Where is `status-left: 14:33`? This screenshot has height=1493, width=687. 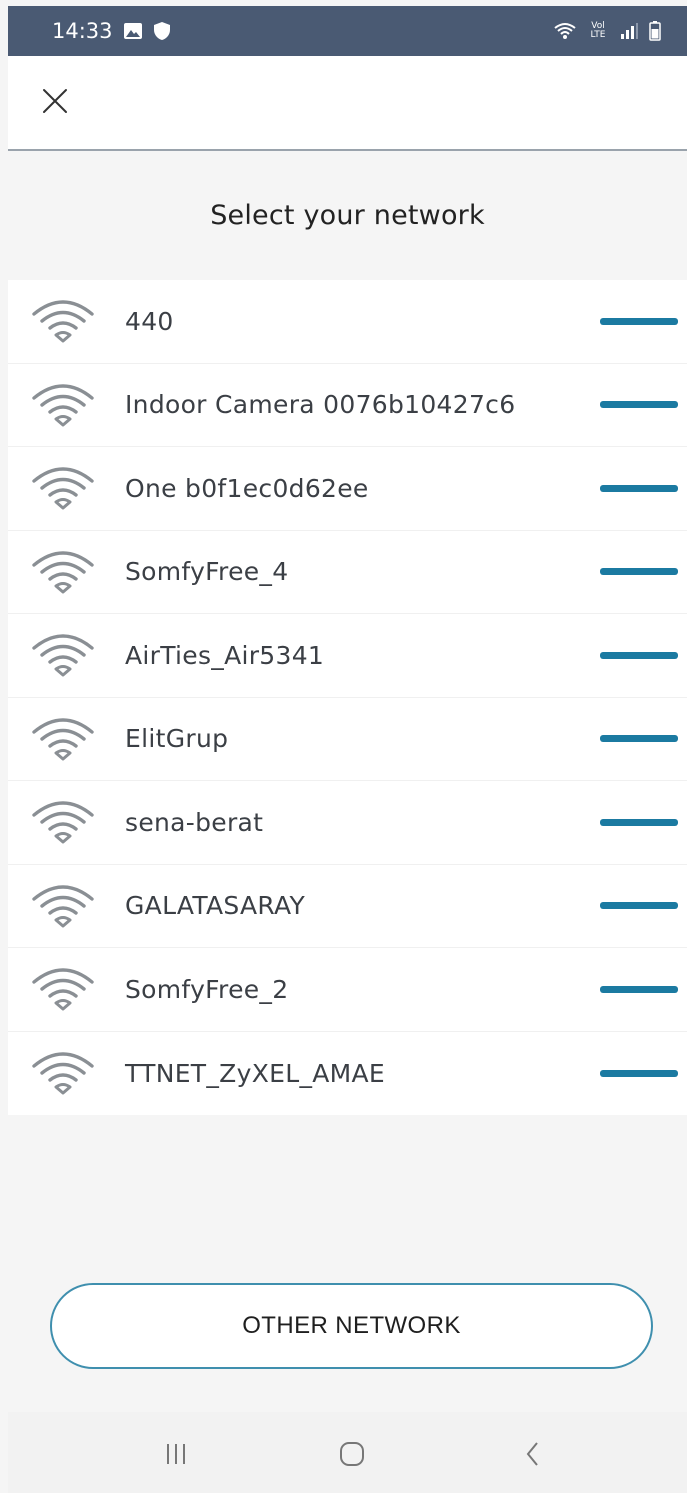 status-left: 14:33 is located at coordinates (111, 31).